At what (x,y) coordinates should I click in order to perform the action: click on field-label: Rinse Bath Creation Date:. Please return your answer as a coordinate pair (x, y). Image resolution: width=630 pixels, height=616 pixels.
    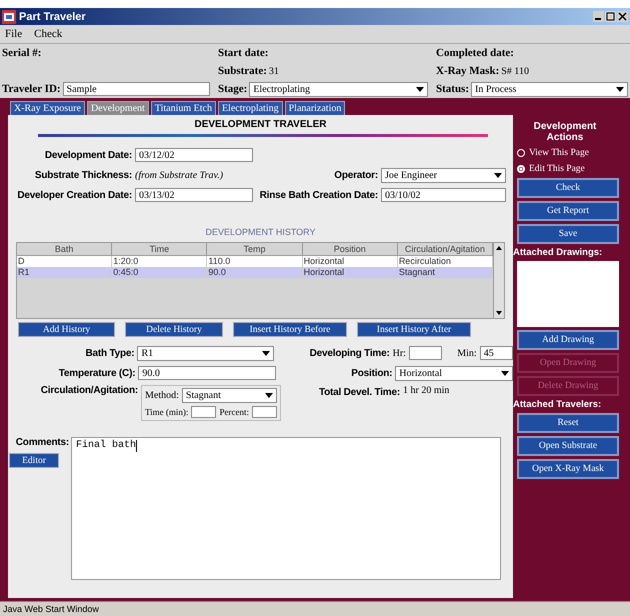
    Looking at the image, I should click on (318, 195).